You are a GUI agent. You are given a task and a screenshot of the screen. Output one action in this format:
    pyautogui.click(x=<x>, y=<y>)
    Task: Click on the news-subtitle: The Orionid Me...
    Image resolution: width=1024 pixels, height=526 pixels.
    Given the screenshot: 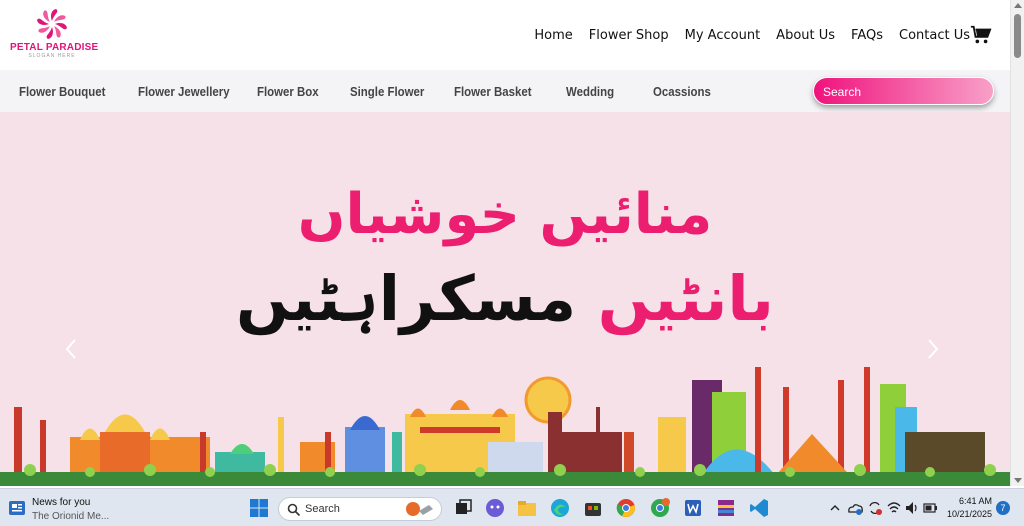 What is the action you would take?
    pyautogui.click(x=71, y=516)
    